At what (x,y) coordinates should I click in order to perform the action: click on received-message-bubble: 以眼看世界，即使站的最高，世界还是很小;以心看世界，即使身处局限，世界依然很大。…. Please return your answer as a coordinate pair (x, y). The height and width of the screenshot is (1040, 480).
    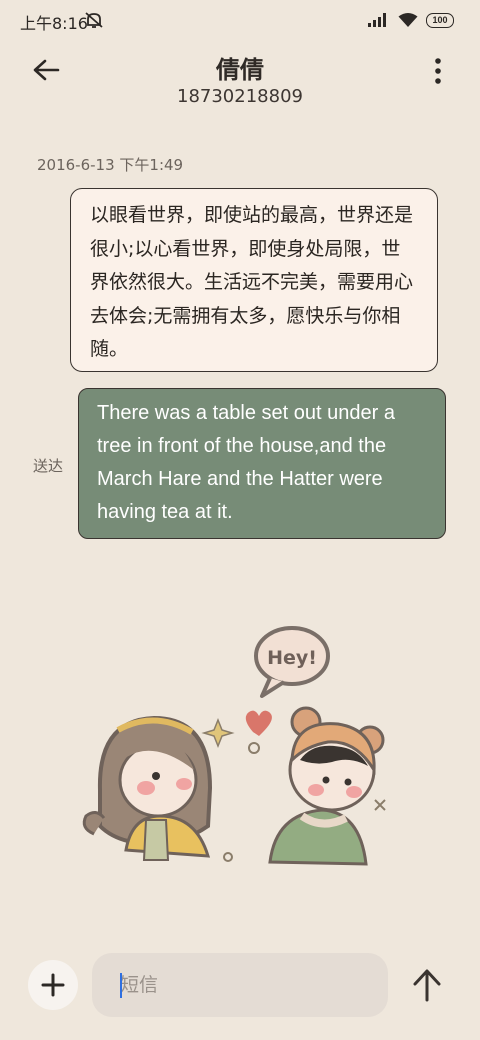
    Looking at the image, I should click on (254, 280).